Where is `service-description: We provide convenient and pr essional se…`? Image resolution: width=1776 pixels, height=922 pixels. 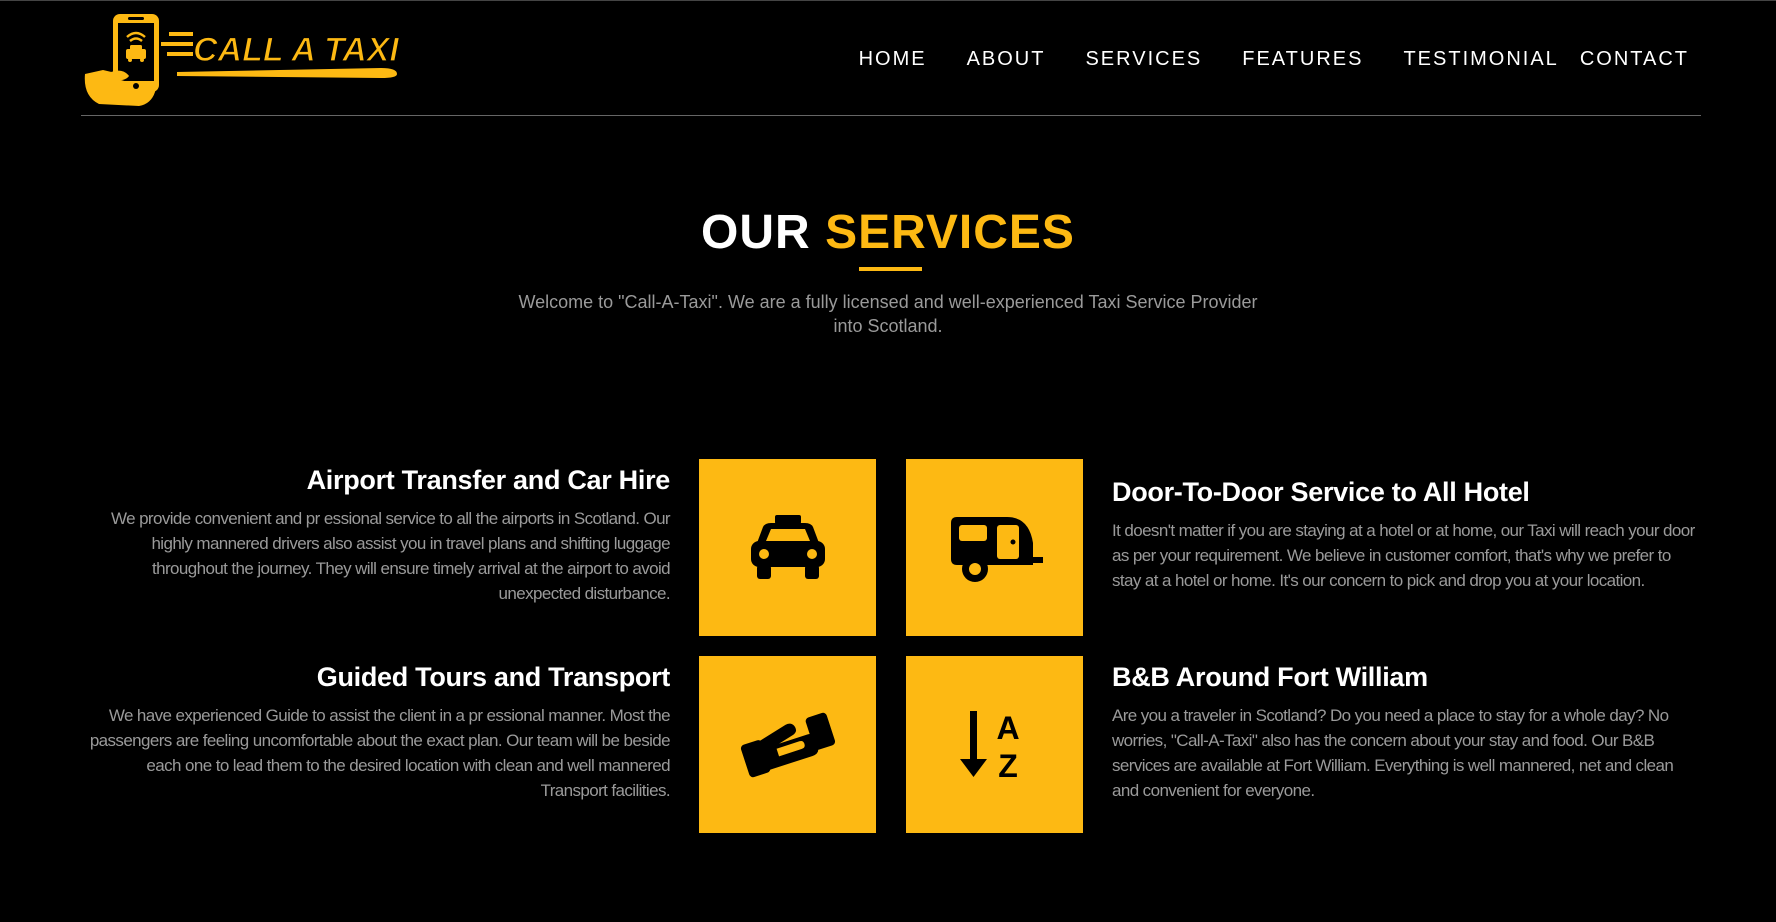
service-description: We provide convenient and pr essional se… is located at coordinates (390, 556).